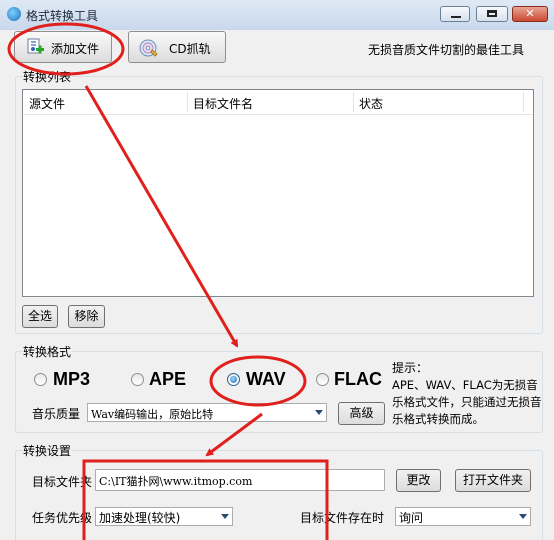  I want to click on cd-rip-label: CD抓轨, so click(190, 49).